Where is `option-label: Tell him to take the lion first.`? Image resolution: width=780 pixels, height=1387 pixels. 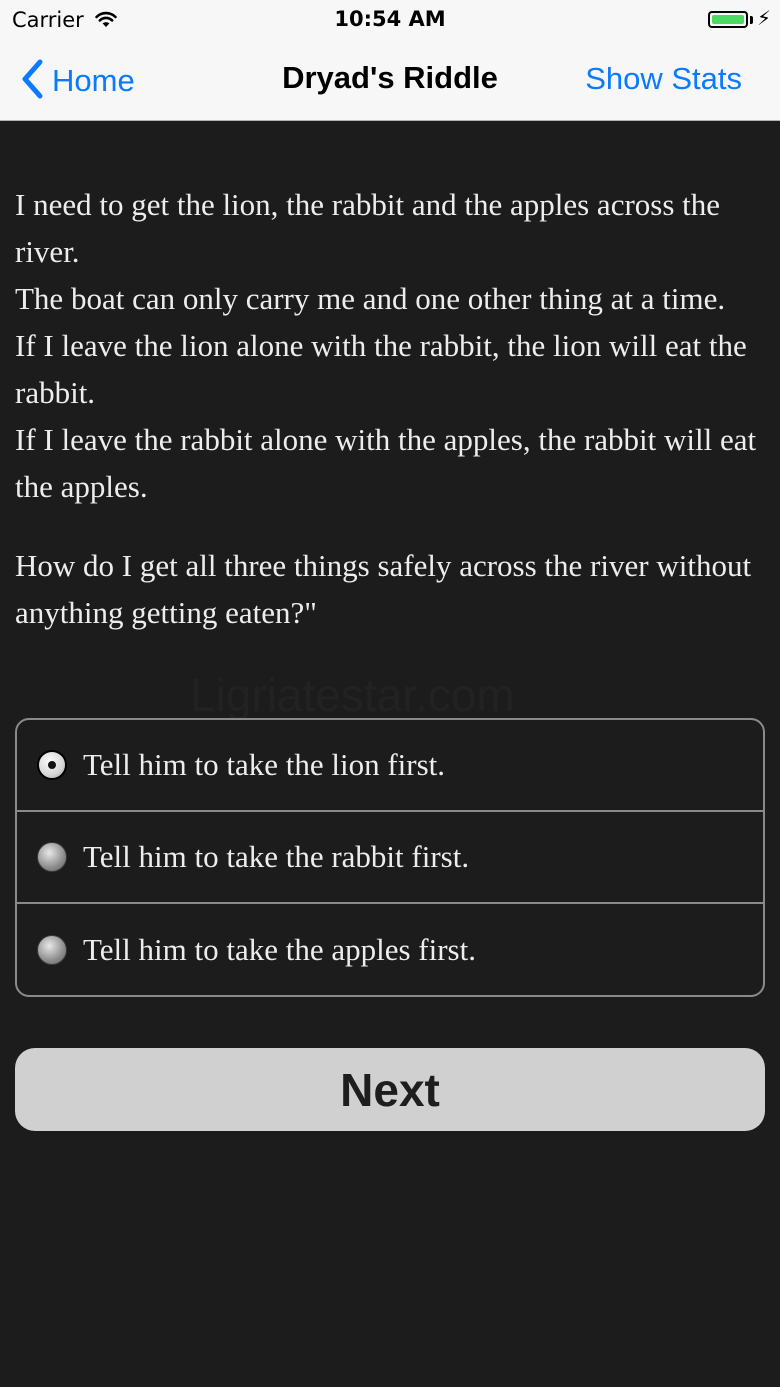 option-label: Tell him to take the lion first. is located at coordinates (264, 764).